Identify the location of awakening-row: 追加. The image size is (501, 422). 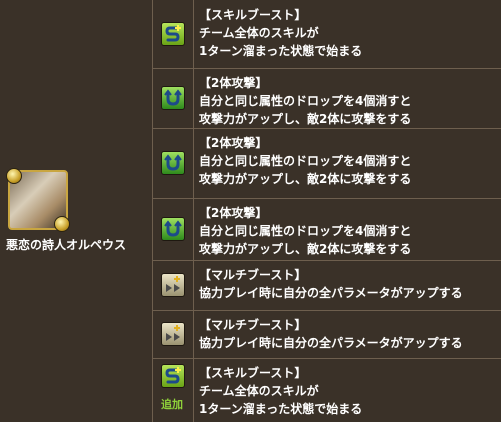
(173, 390).